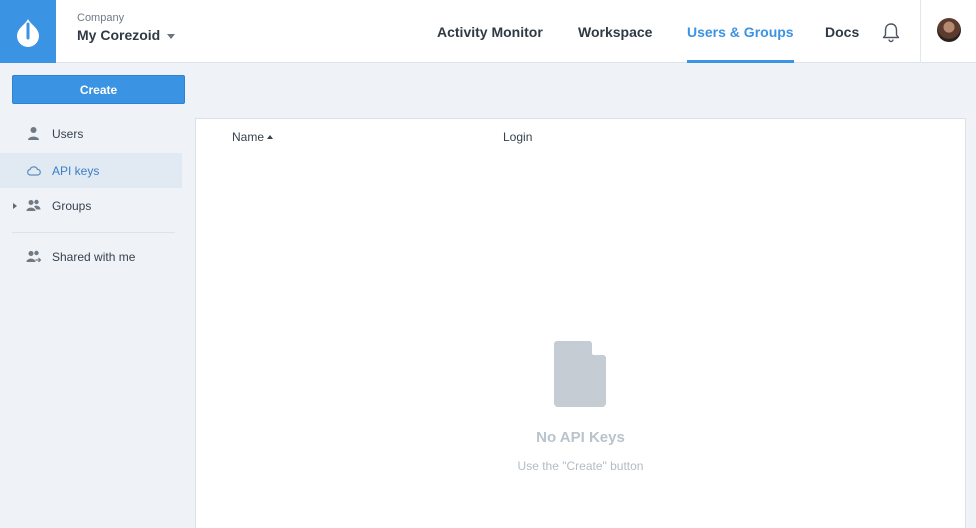  What do you see at coordinates (891, 32) in the screenshot?
I see `bell-icon` at bounding box center [891, 32].